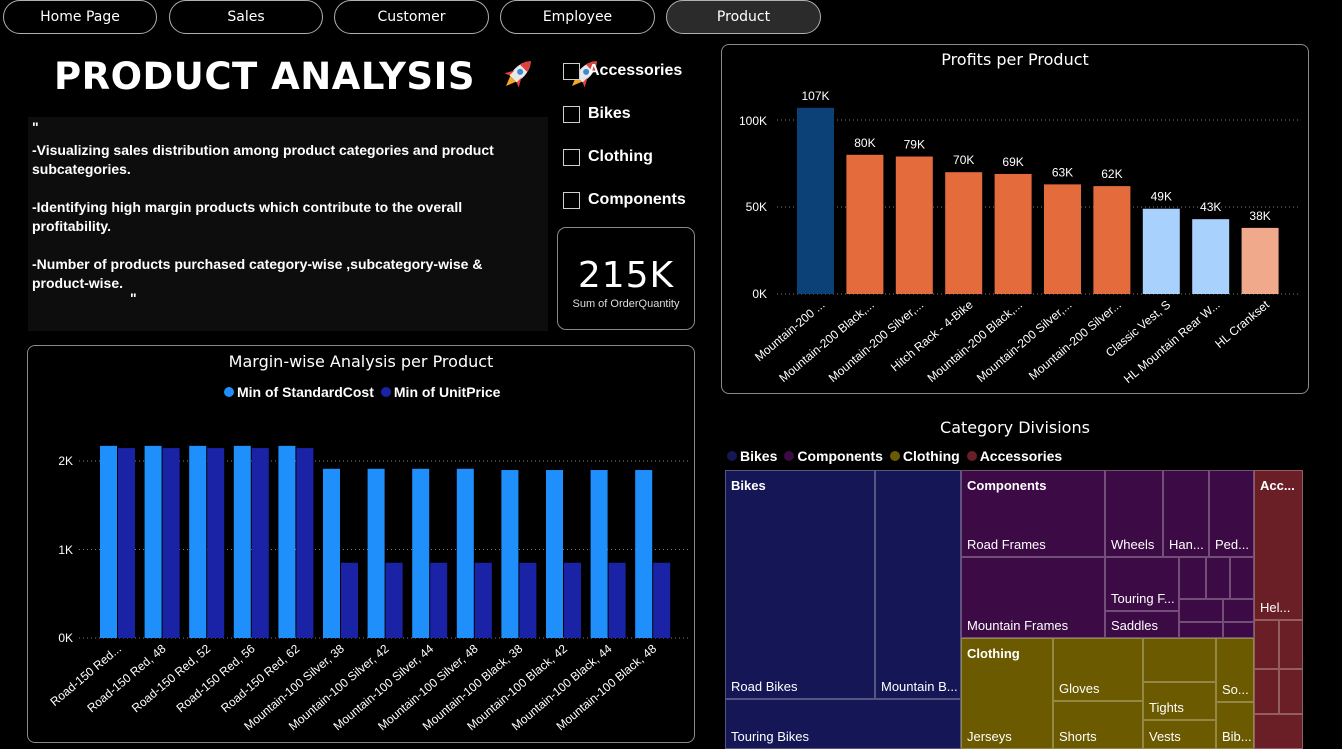  I want to click on treemap-category-header: Bikes, so click(748, 485).